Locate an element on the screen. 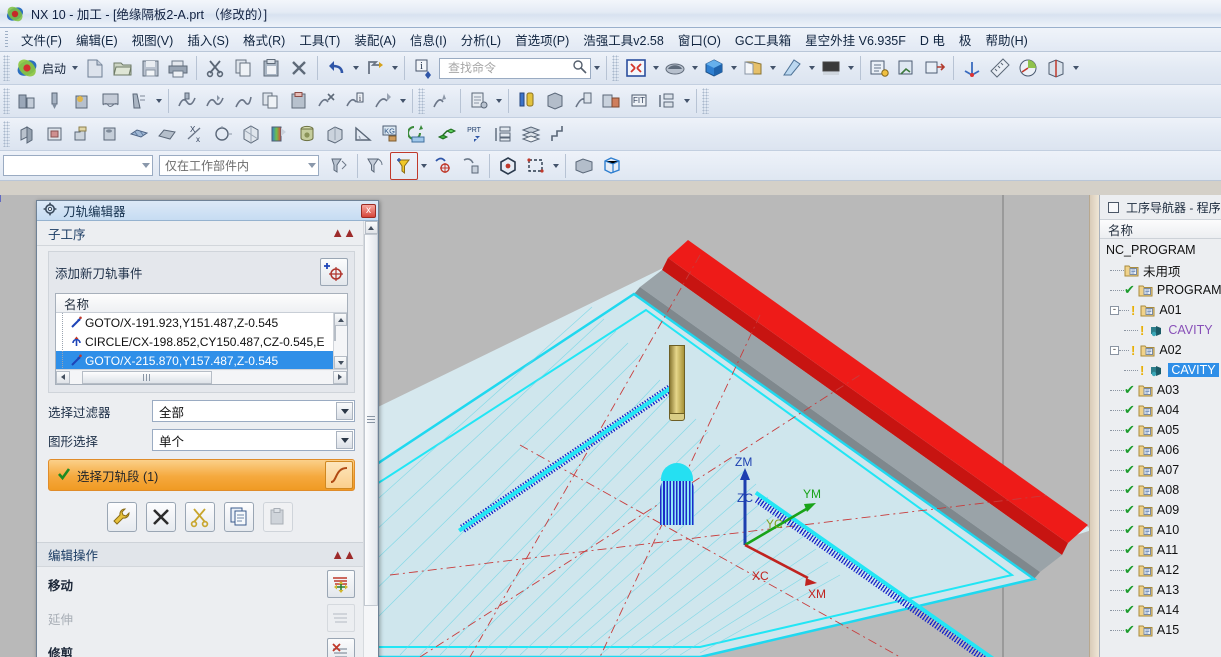 This screenshot has height=657, width=1221. prt-export-icon: PRT is located at coordinates (475, 134).